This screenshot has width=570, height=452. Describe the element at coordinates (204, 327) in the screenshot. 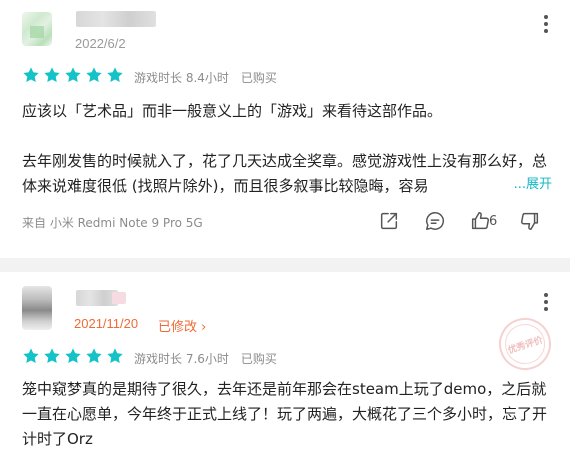

I see `chevron-right-icon: ›` at that location.